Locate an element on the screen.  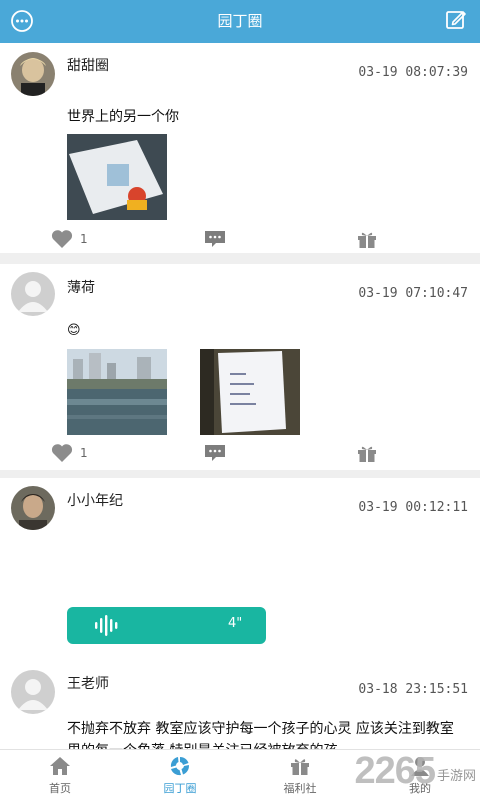
post-time: 03-18 23:15:51 is located at coordinates (413, 689).